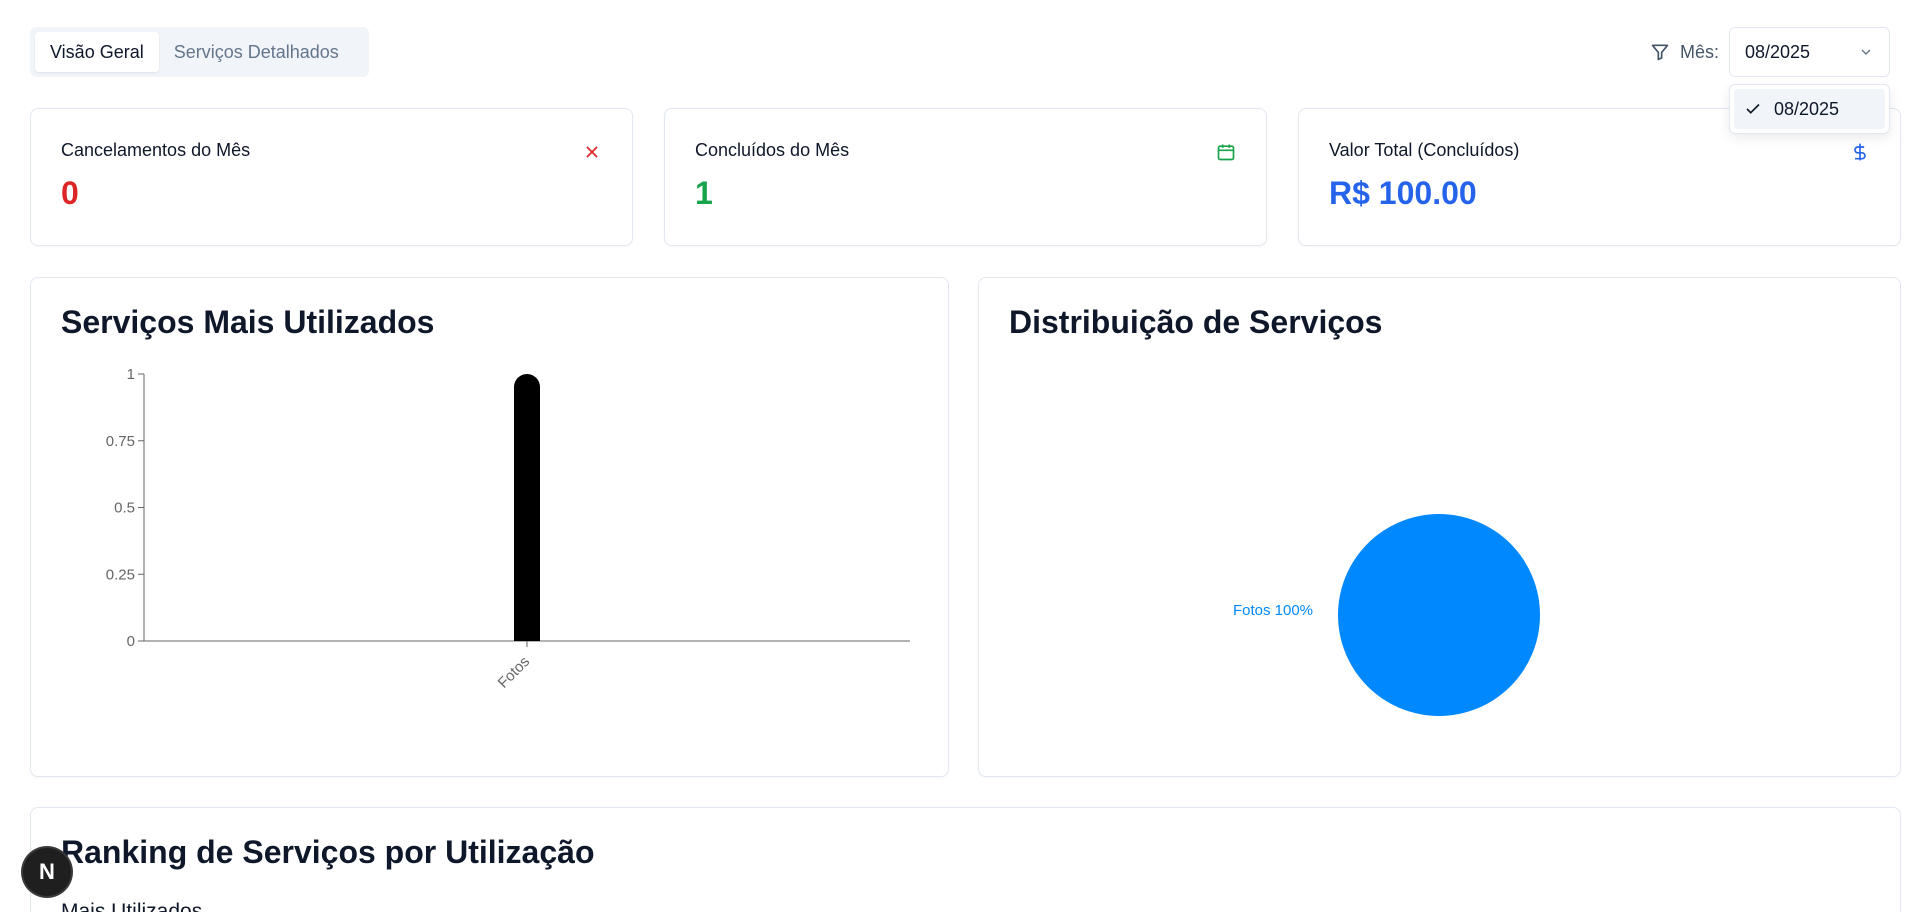 The height and width of the screenshot is (912, 1920). Describe the element at coordinates (1866, 52) in the screenshot. I see `chevron-down-icon` at that location.